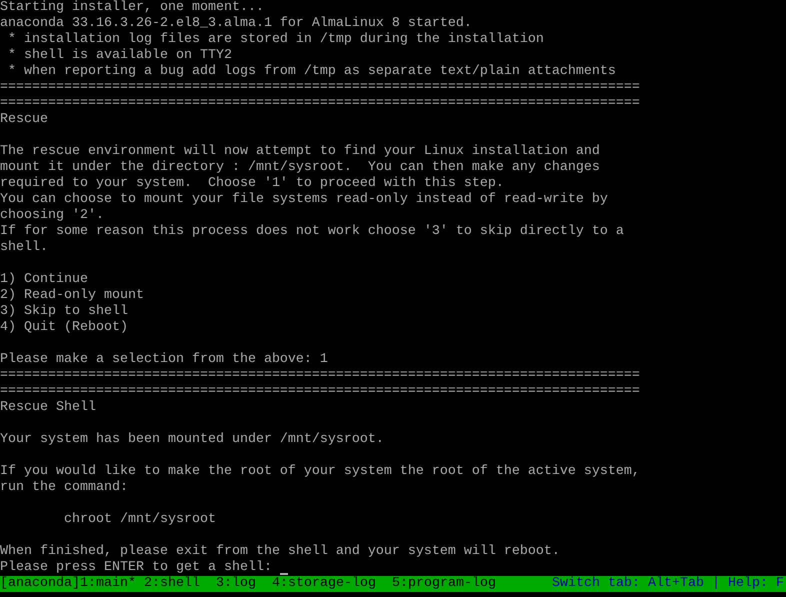 Image resolution: width=786 pixels, height=597 pixels. What do you see at coordinates (64, 312) in the screenshot?
I see `terminal-line: 3) Skip to shell` at bounding box center [64, 312].